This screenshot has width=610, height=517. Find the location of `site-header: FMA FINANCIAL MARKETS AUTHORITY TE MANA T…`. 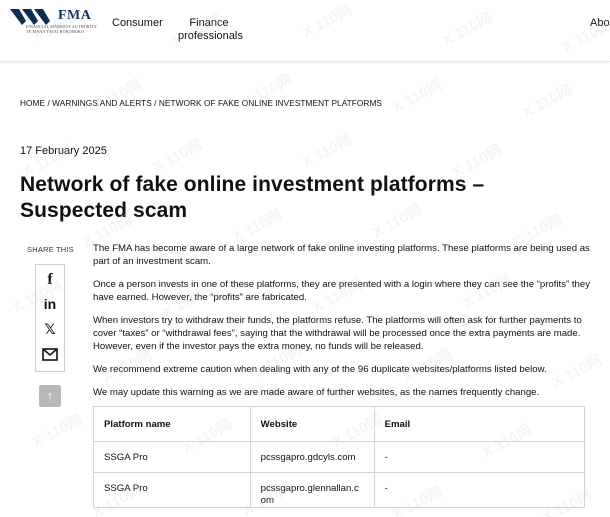

site-header: FMA FINANCIAL MARKETS AUTHORITY TE MANA T… is located at coordinates (305, 31).